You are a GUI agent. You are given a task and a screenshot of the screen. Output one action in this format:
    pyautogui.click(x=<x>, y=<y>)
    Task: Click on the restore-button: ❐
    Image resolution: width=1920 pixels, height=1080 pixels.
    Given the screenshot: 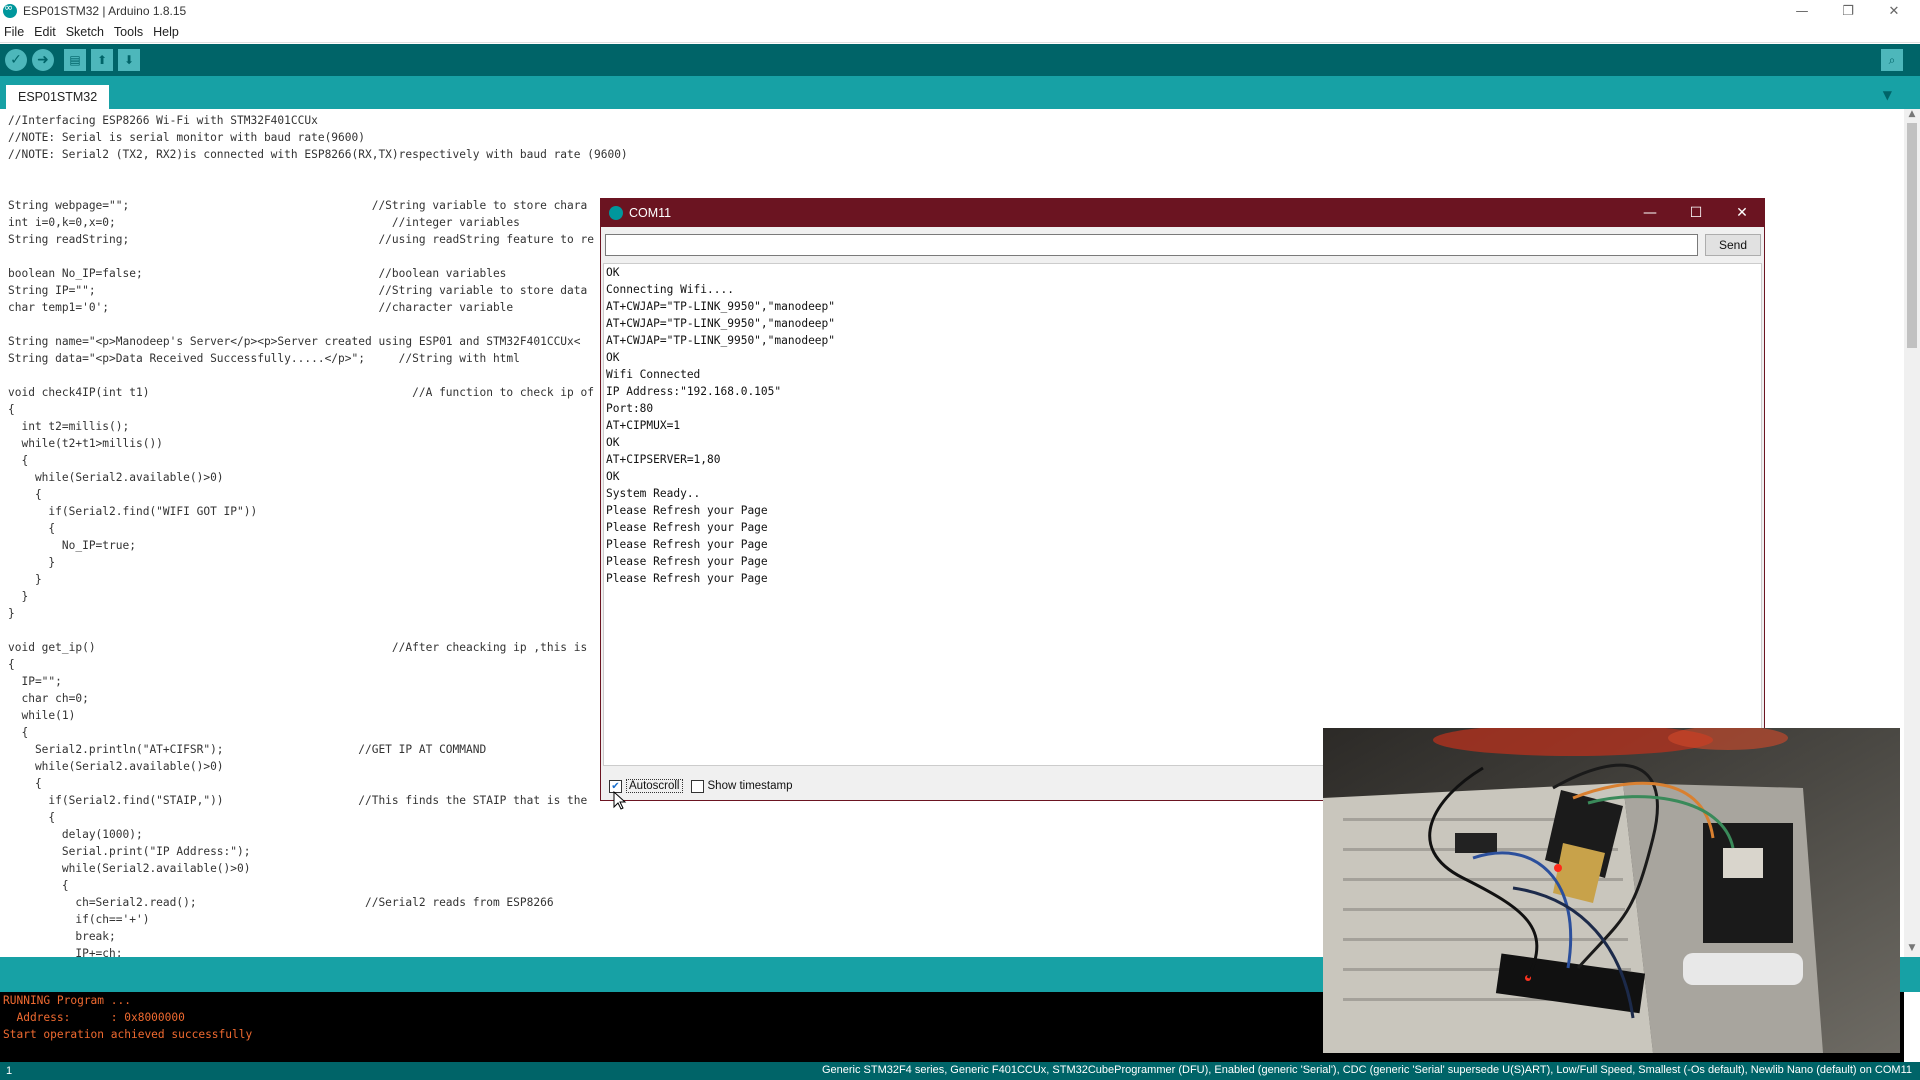 What is the action you would take?
    pyautogui.click(x=1848, y=11)
    